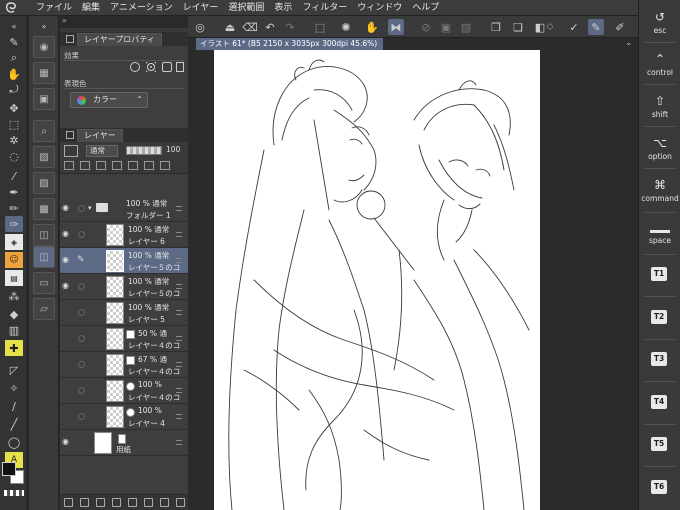 The image size is (680, 510). Describe the element at coordinates (620, 27) in the screenshot. I see `pen-settings-icon: ✐` at that location.